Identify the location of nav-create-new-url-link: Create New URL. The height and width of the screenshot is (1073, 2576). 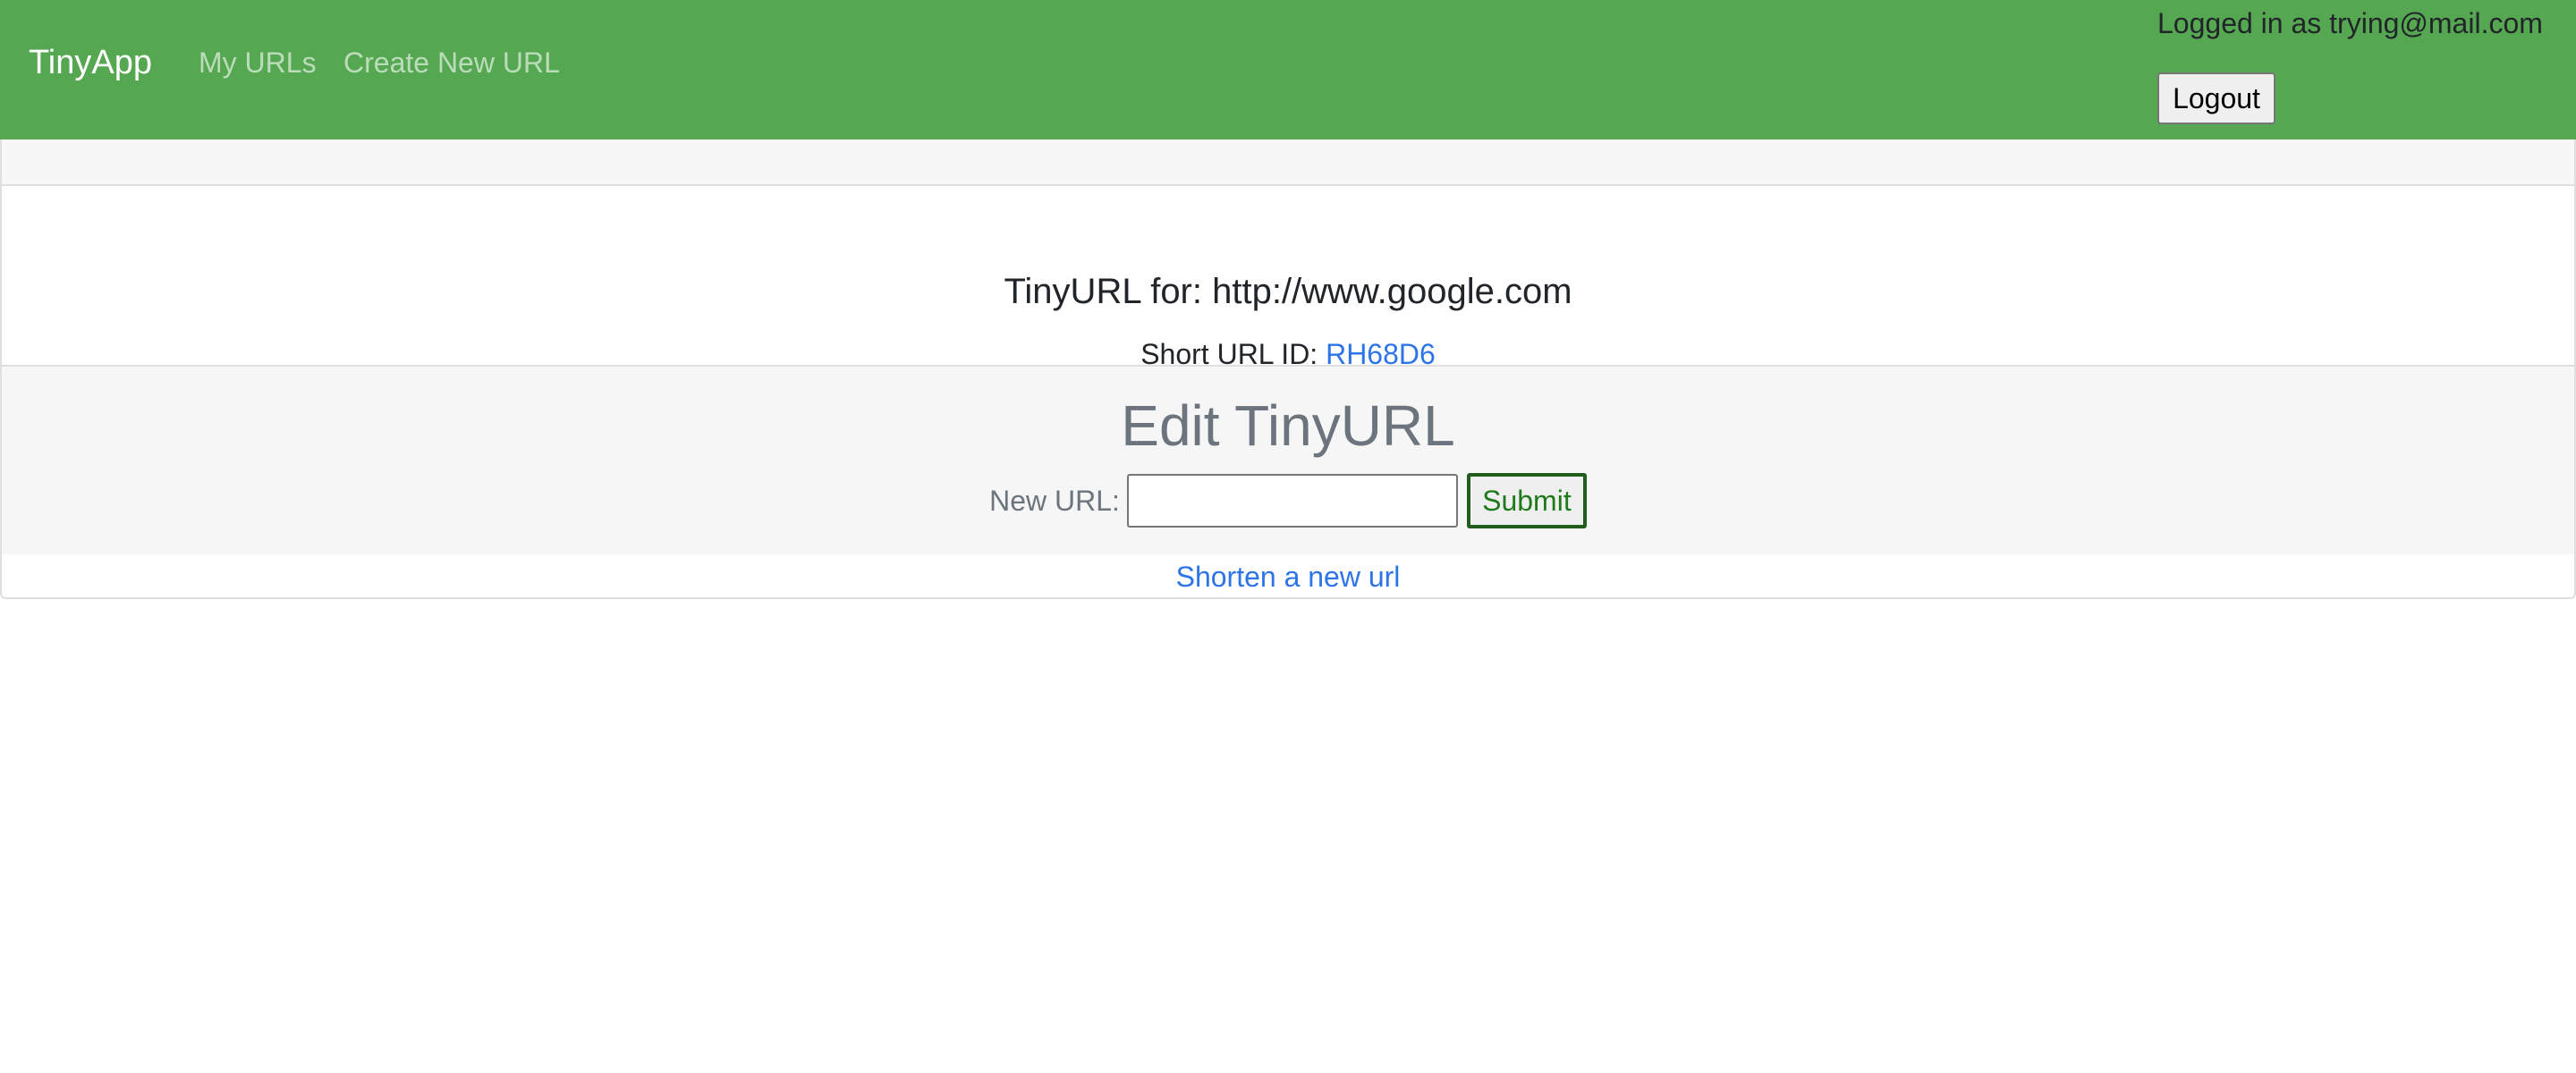
(451, 62).